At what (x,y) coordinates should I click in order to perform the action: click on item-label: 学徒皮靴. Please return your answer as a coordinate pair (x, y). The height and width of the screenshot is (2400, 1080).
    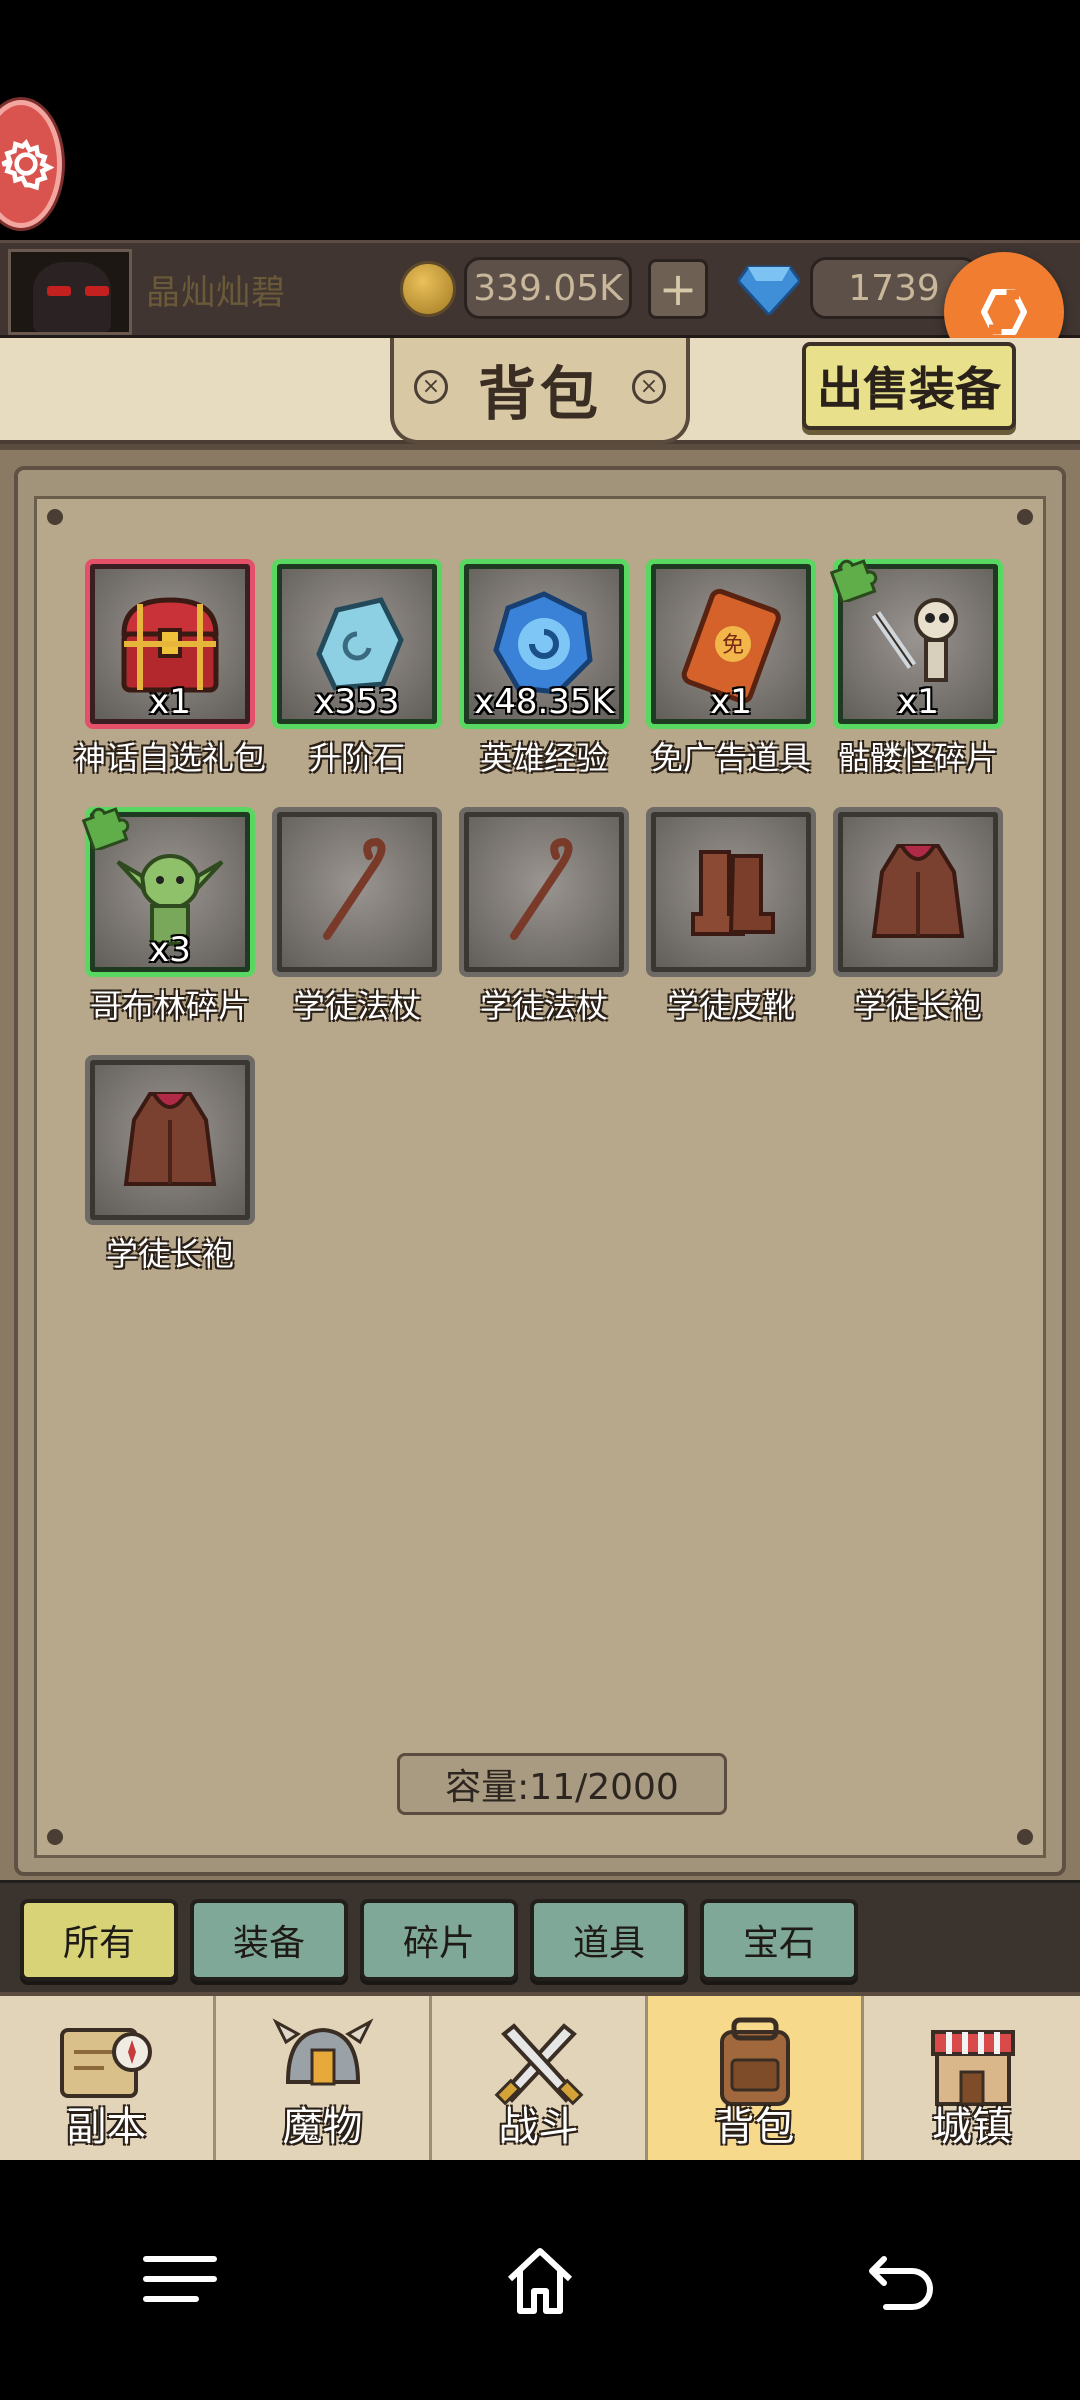
    Looking at the image, I should click on (730, 1006).